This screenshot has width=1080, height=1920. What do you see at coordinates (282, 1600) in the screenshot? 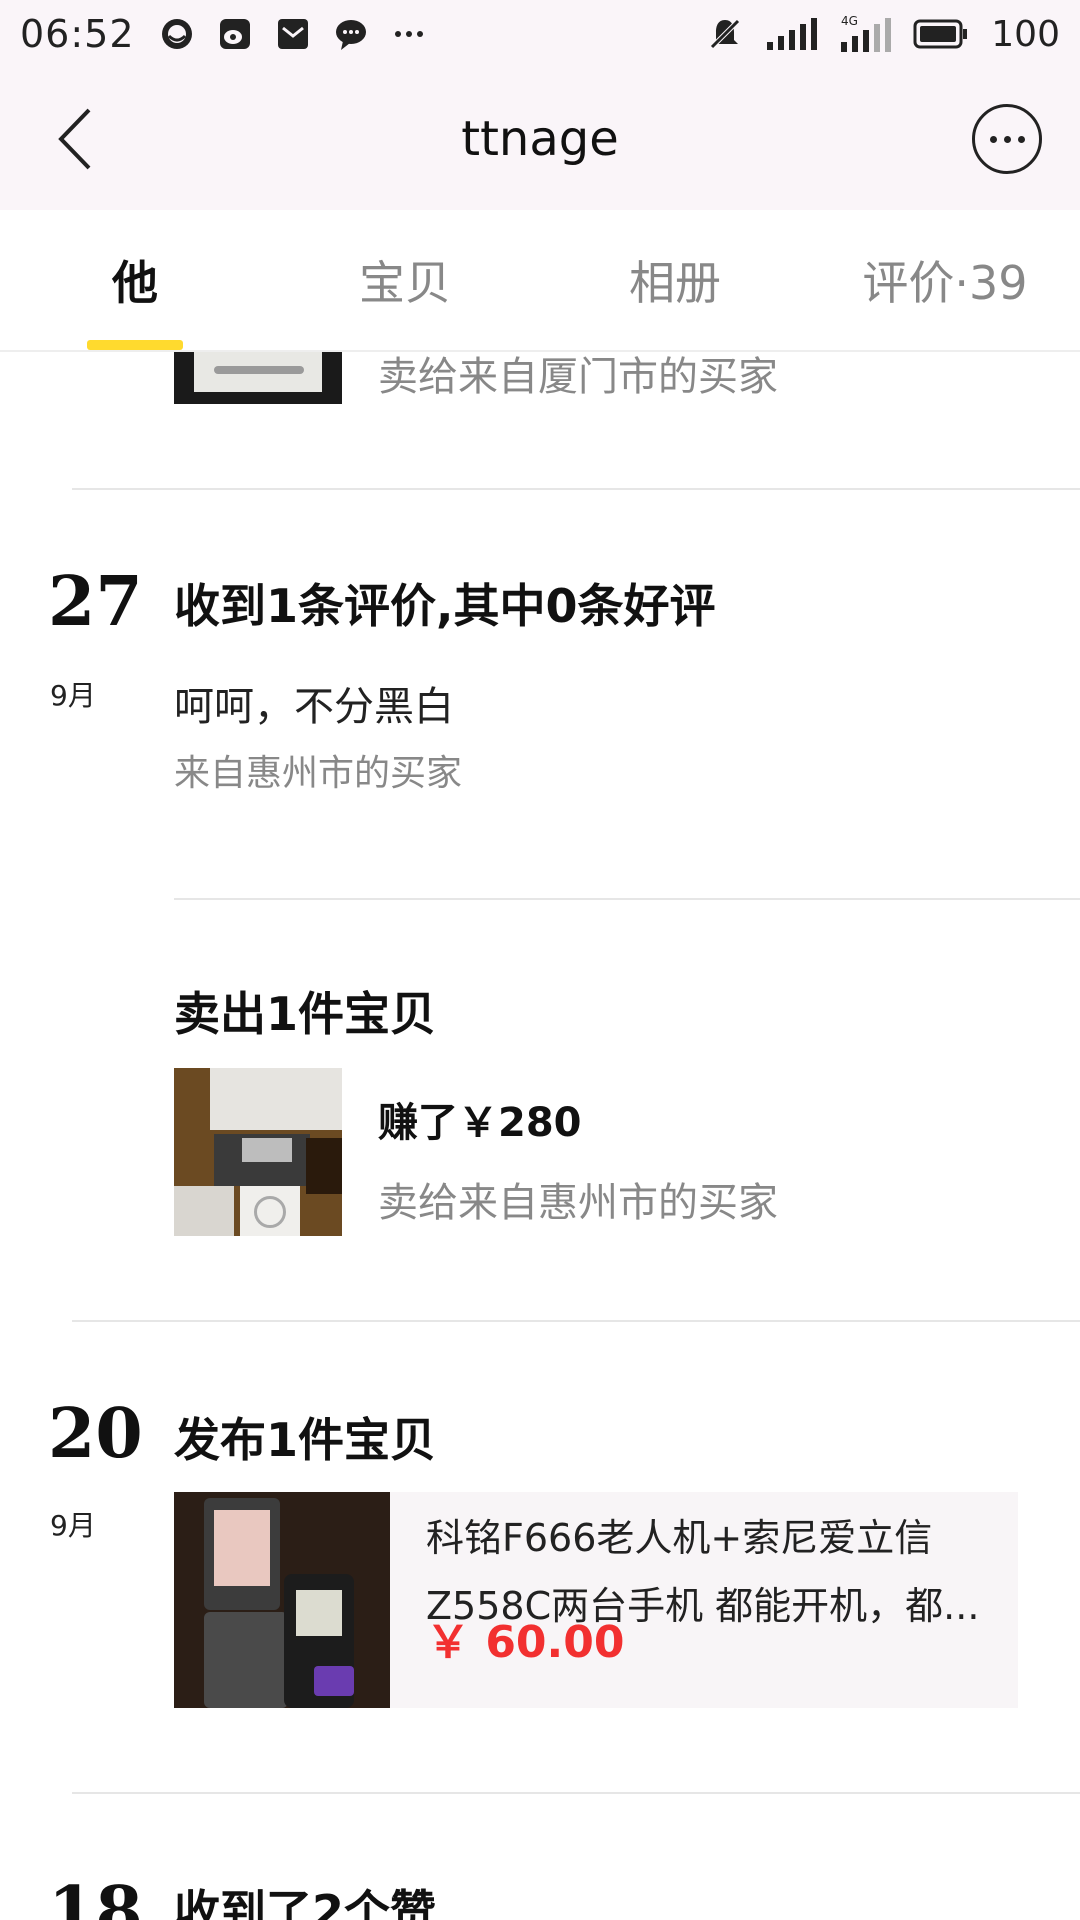
I see `product-thumbnail` at bounding box center [282, 1600].